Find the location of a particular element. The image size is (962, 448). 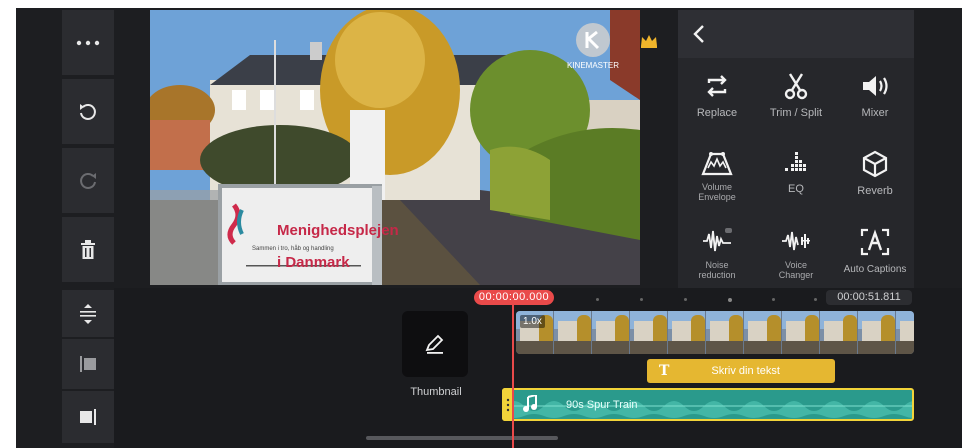

audio-clip-label: 90s Spur Train is located at coordinates (602, 405).